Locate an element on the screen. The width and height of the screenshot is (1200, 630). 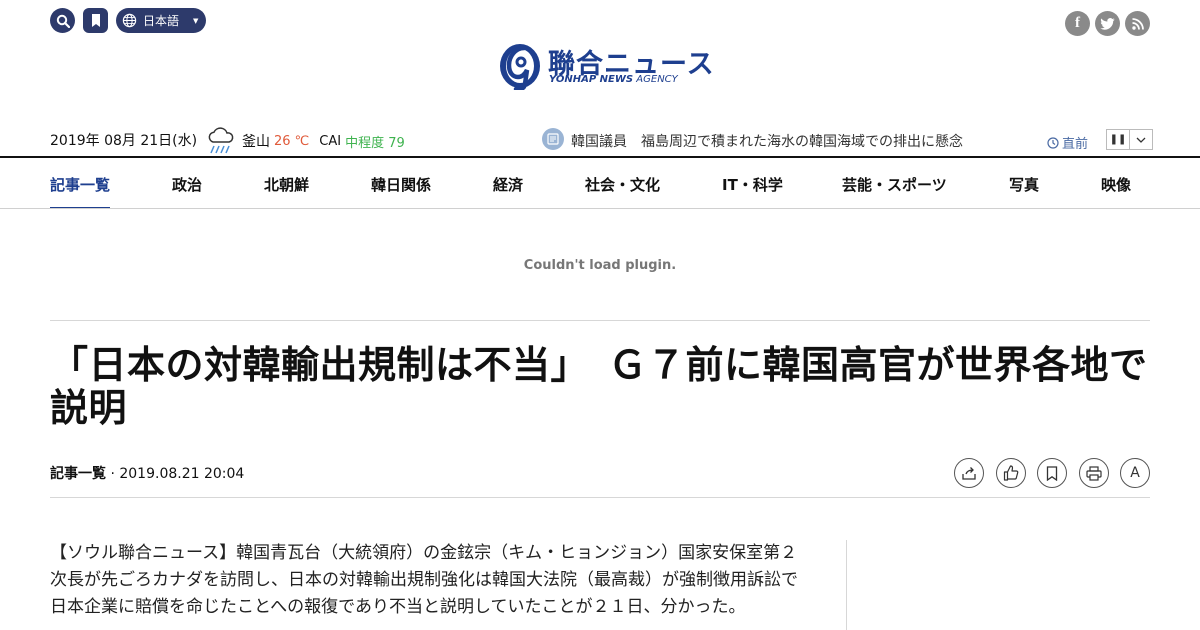
current-date: 2019年 08月 21日(水) is located at coordinates (124, 141).